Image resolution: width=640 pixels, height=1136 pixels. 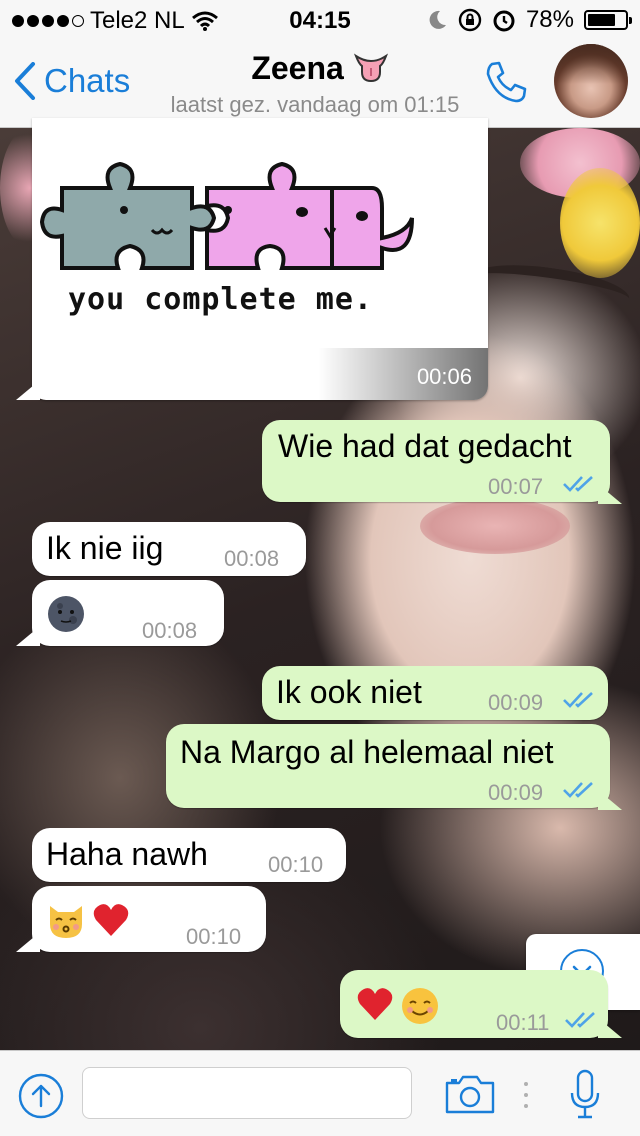 I want to click on back-label: Chats, so click(x=87, y=80).